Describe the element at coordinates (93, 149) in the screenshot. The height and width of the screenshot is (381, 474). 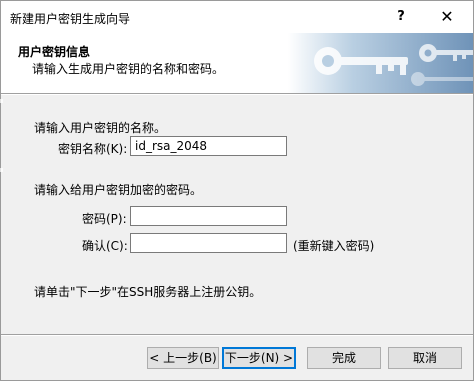
I see `key-name-label: 密钥名称(K):` at that location.